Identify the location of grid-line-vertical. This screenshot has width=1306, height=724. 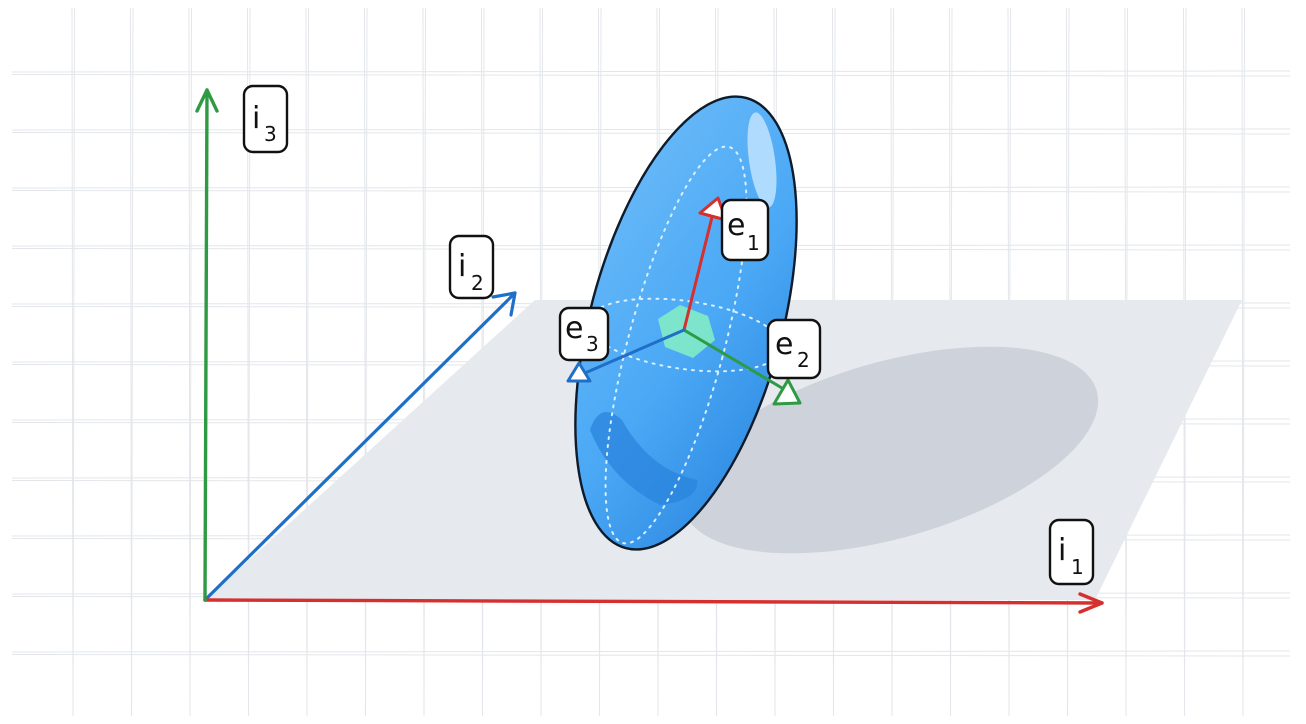
(1243, 362).